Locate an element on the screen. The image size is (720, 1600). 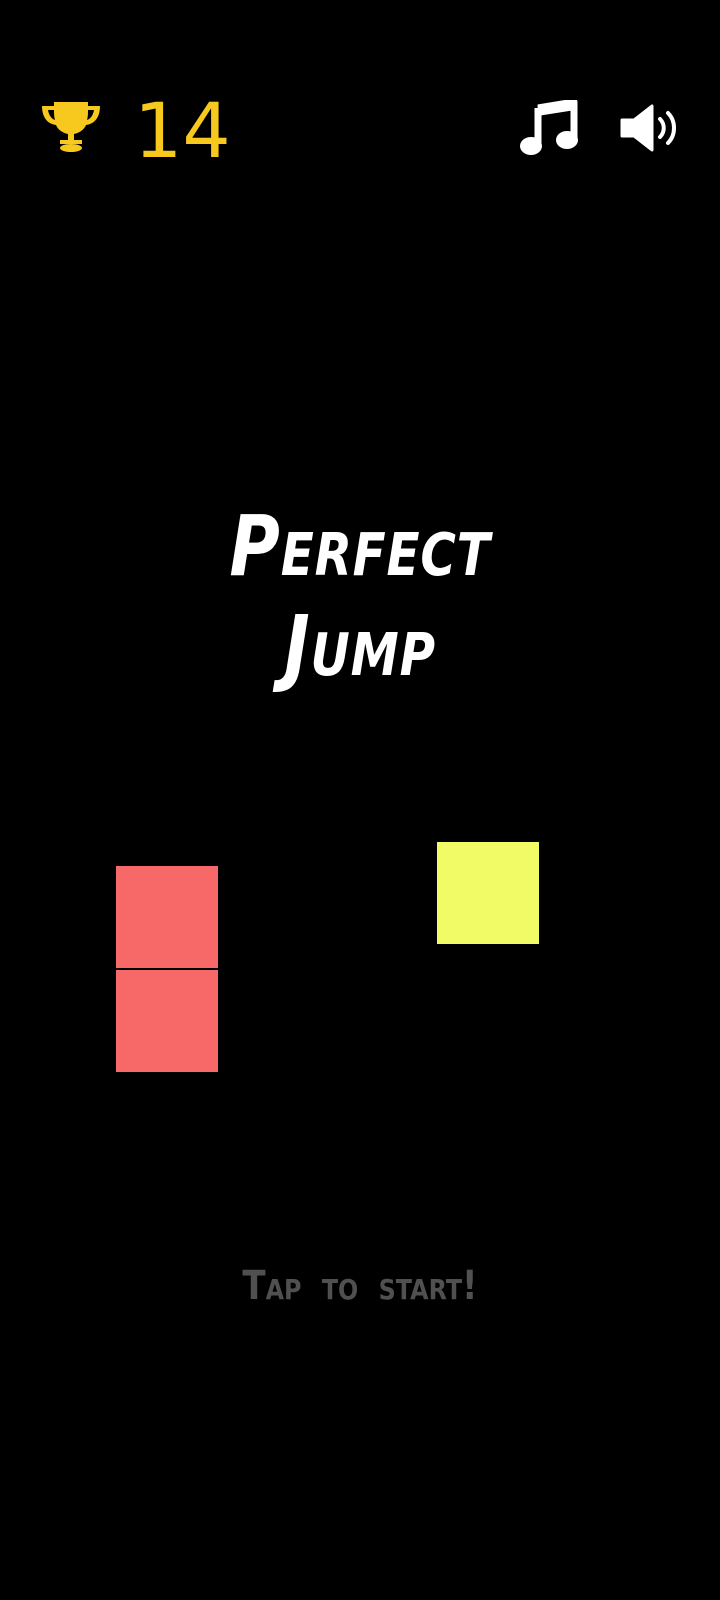
title-line-2: Jump is located at coordinates (360, 646).